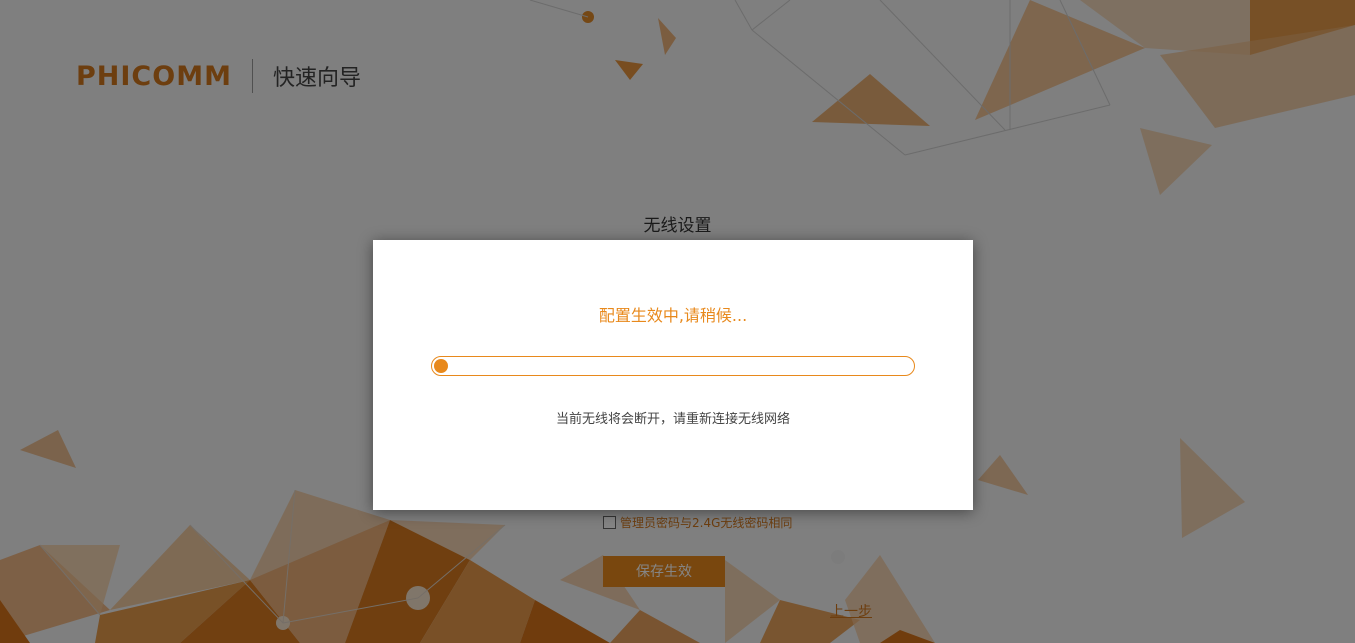 The width and height of the screenshot is (1355, 643). I want to click on progress-bar, so click(673, 366).